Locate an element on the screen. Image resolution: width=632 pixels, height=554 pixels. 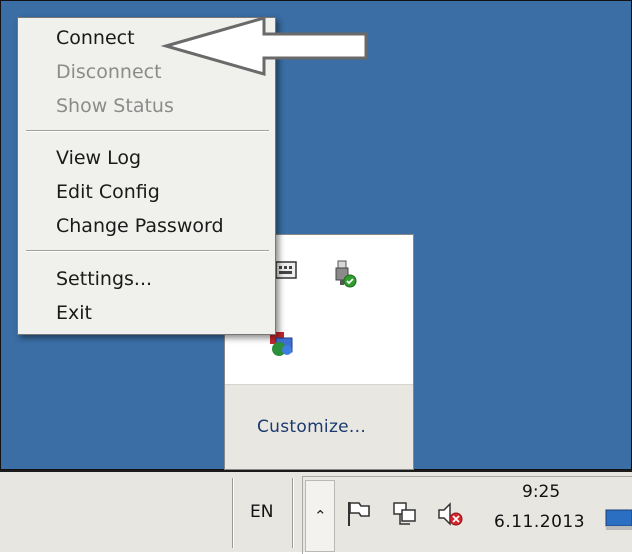
show-hidden-icons-button: ⌃ is located at coordinates (320, 516).